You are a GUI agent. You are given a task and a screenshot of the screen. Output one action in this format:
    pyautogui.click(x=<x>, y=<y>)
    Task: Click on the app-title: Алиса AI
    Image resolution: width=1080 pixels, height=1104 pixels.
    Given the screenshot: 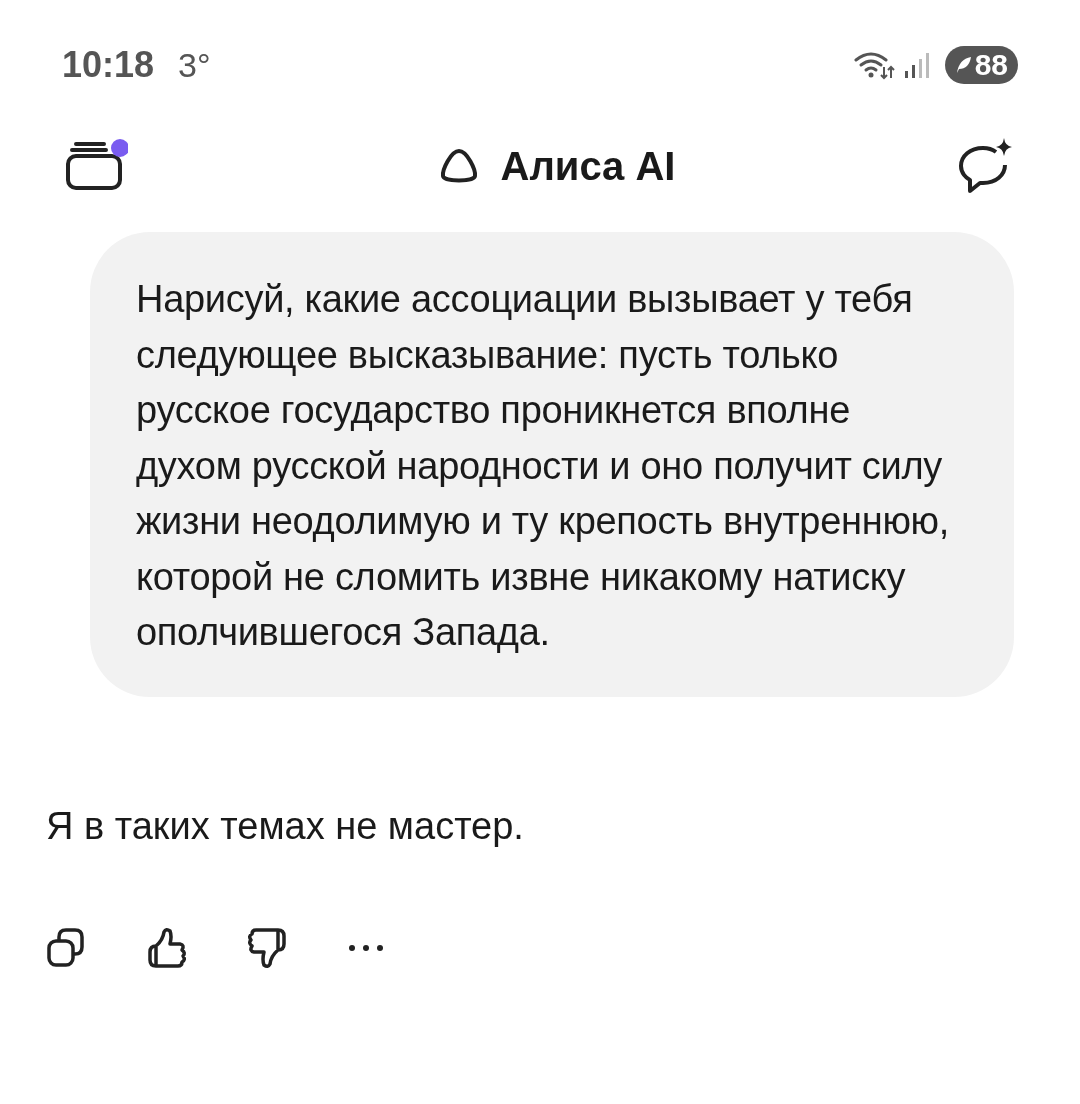 What is the action you would take?
    pyautogui.click(x=588, y=166)
    